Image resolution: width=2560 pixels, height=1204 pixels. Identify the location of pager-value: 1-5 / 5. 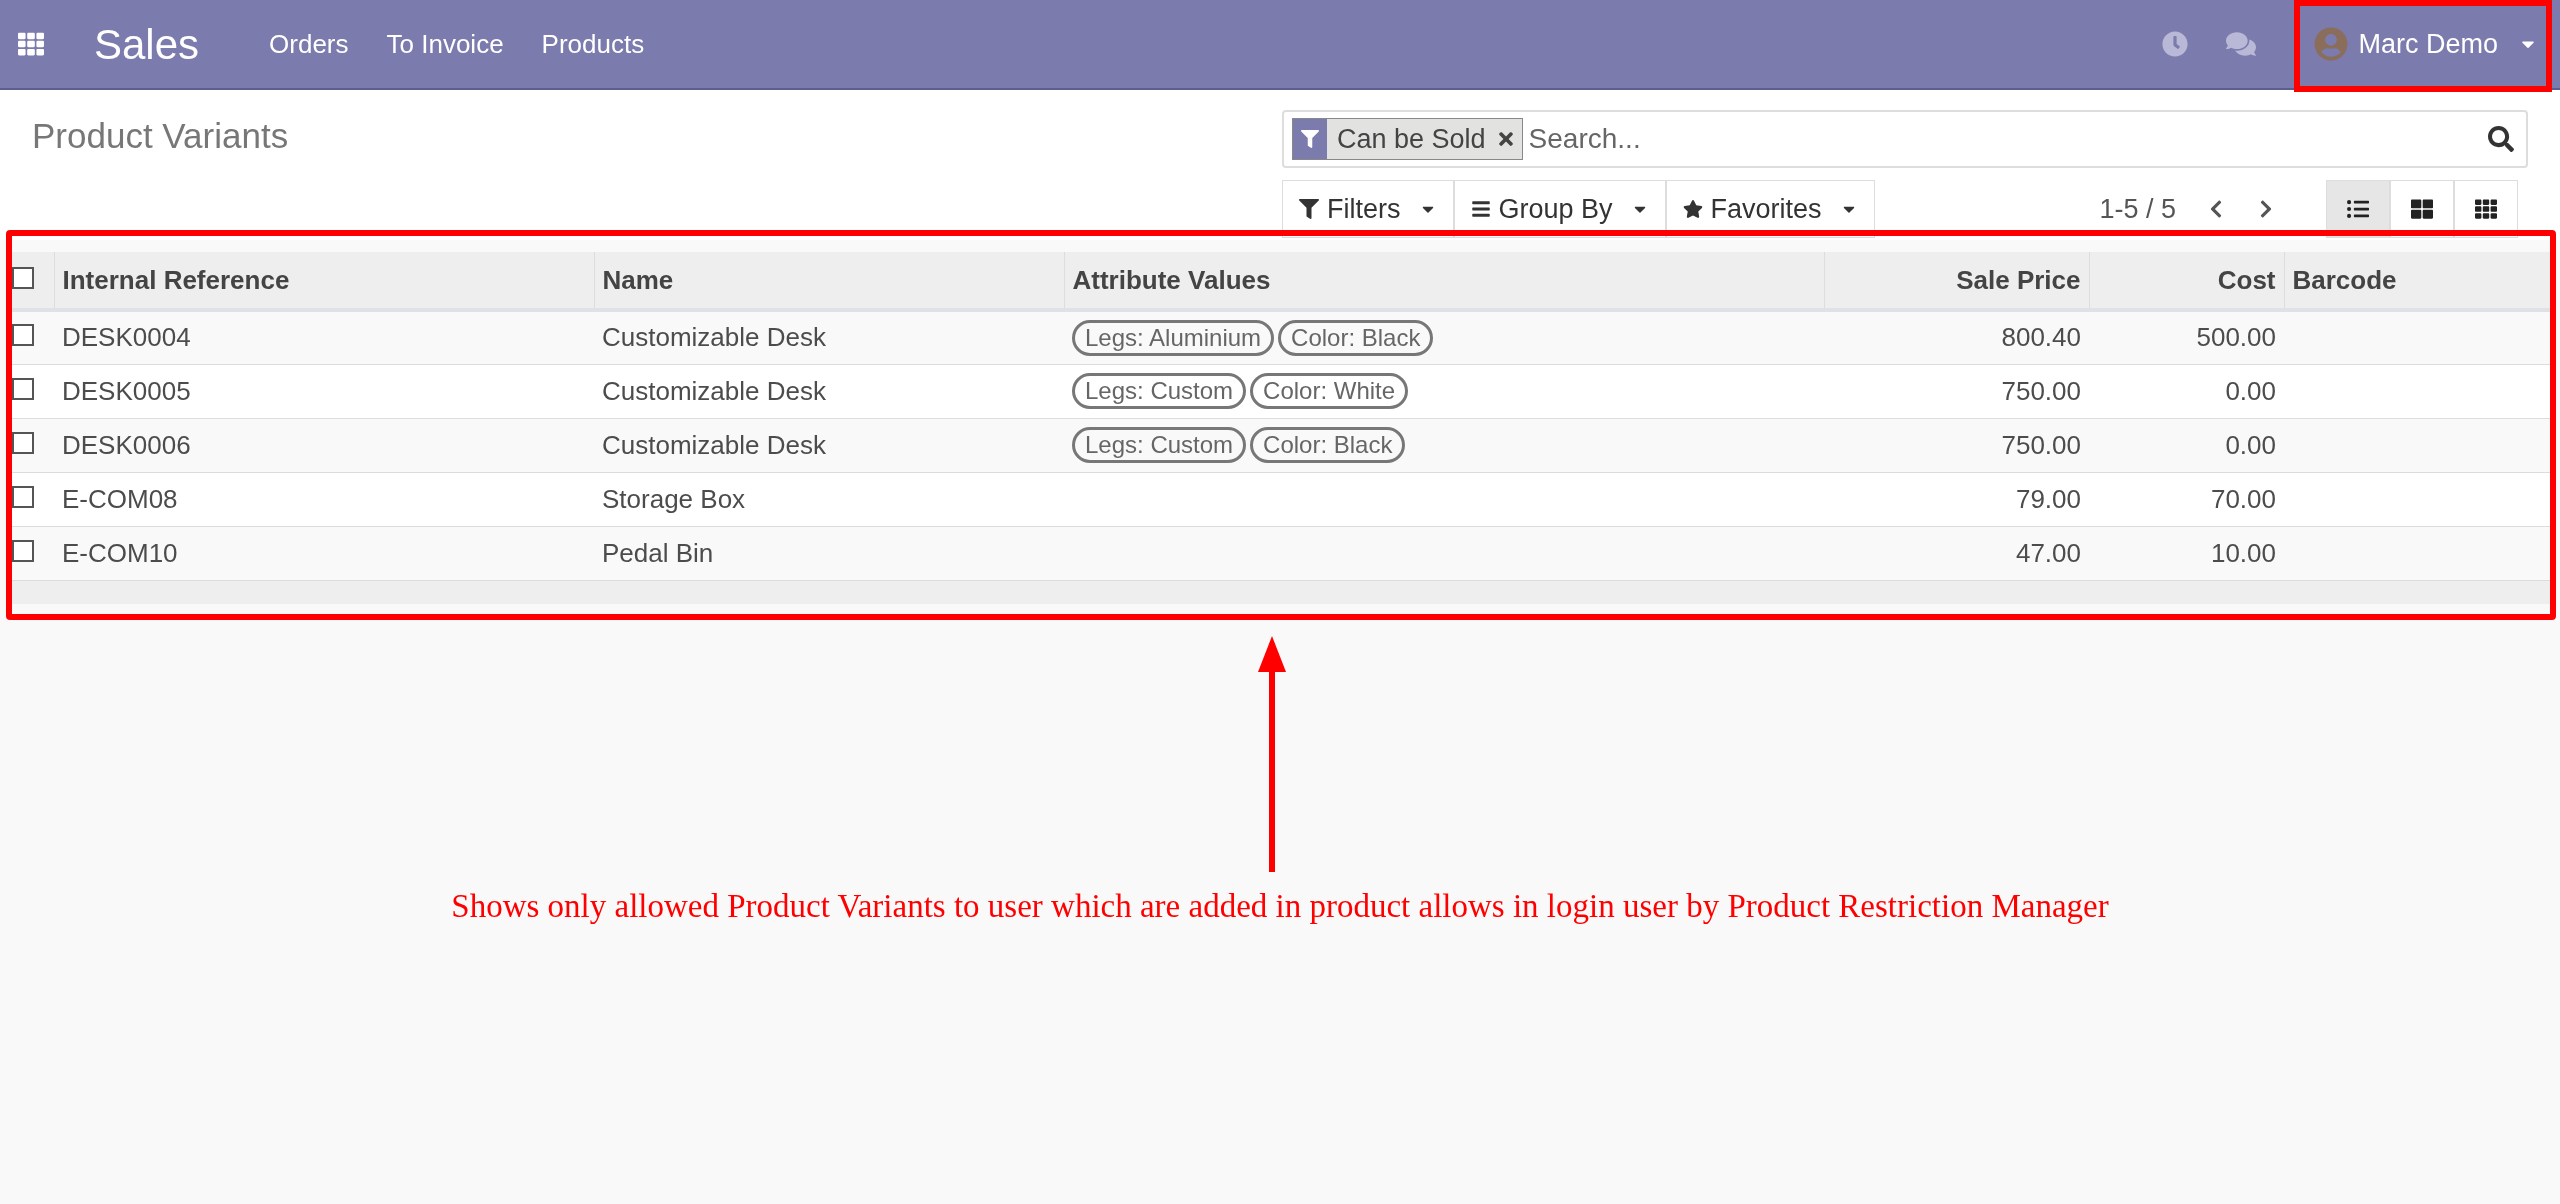
(2137, 209).